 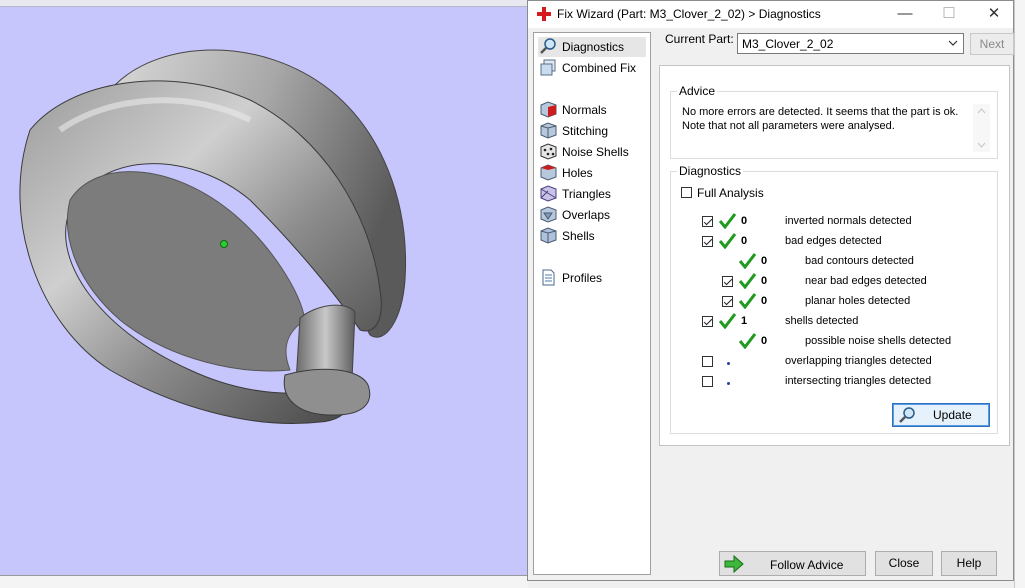 What do you see at coordinates (548, 277) in the screenshot?
I see `document-icon` at bounding box center [548, 277].